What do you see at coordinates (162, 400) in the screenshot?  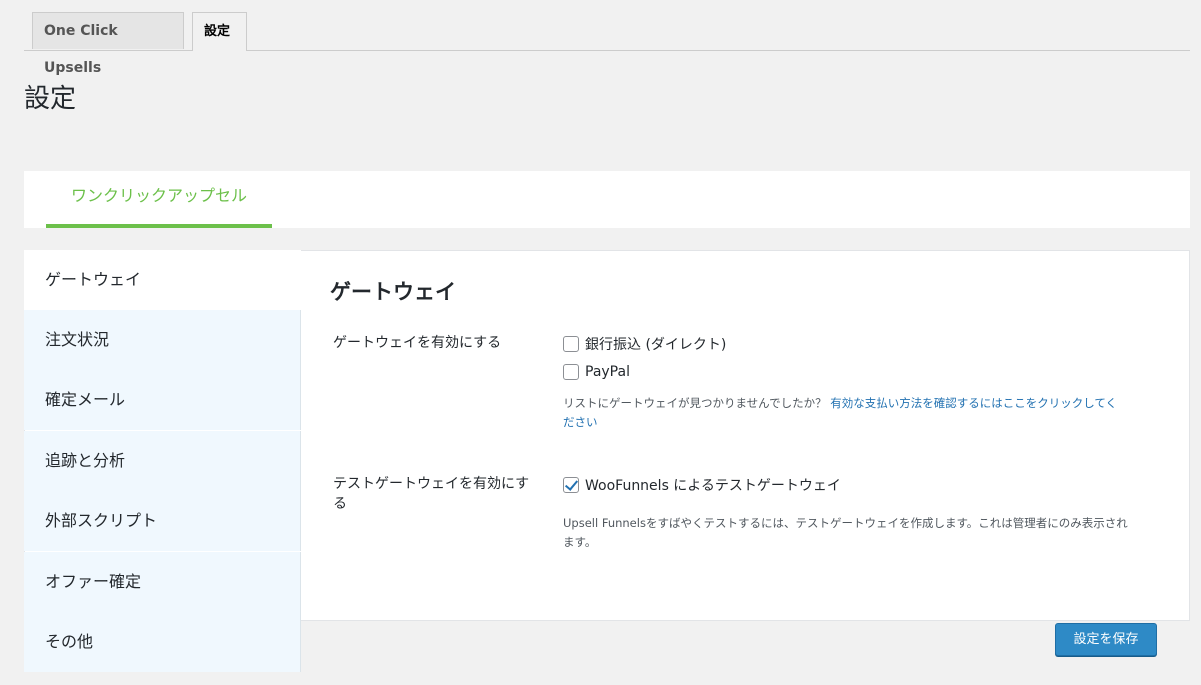 I see `side-item-confirmation-email: 確定メール` at bounding box center [162, 400].